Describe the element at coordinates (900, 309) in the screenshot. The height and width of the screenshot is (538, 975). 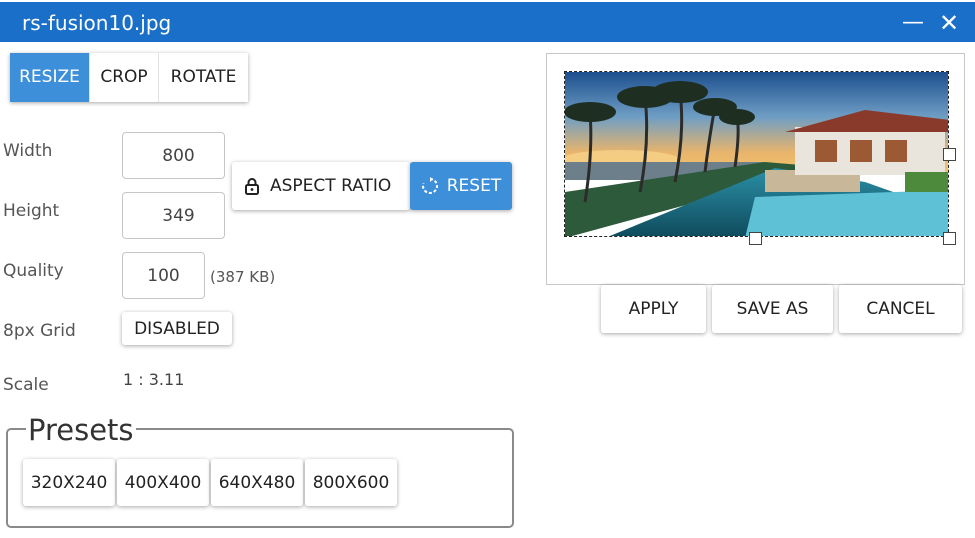
I see `cancel-button: CANCEL` at that location.